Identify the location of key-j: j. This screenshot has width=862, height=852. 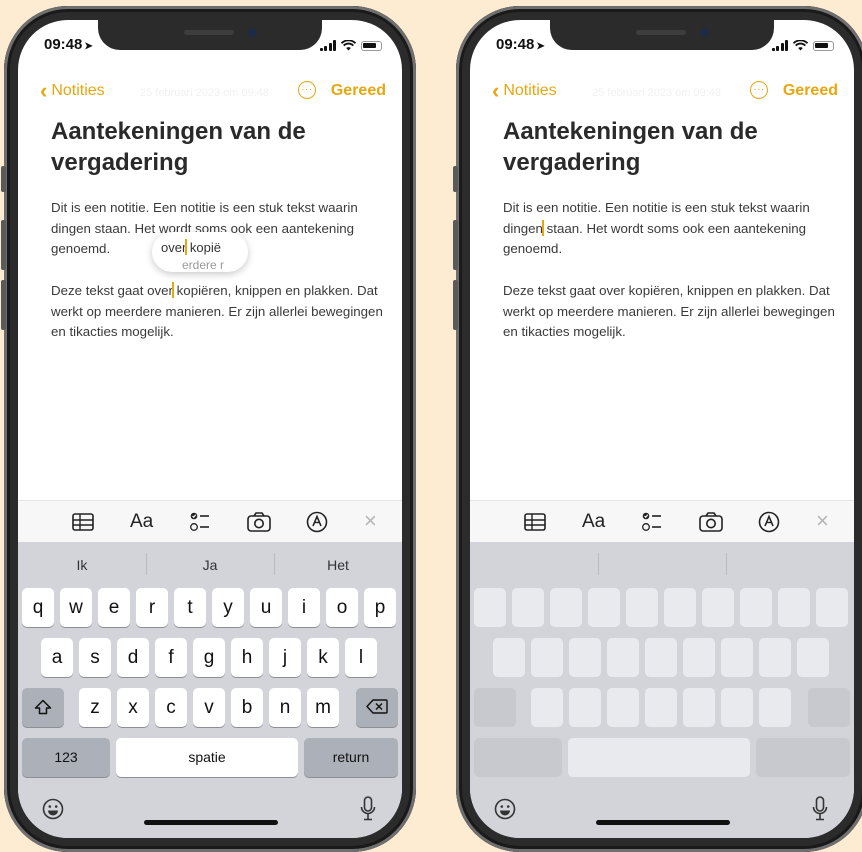
(285, 657).